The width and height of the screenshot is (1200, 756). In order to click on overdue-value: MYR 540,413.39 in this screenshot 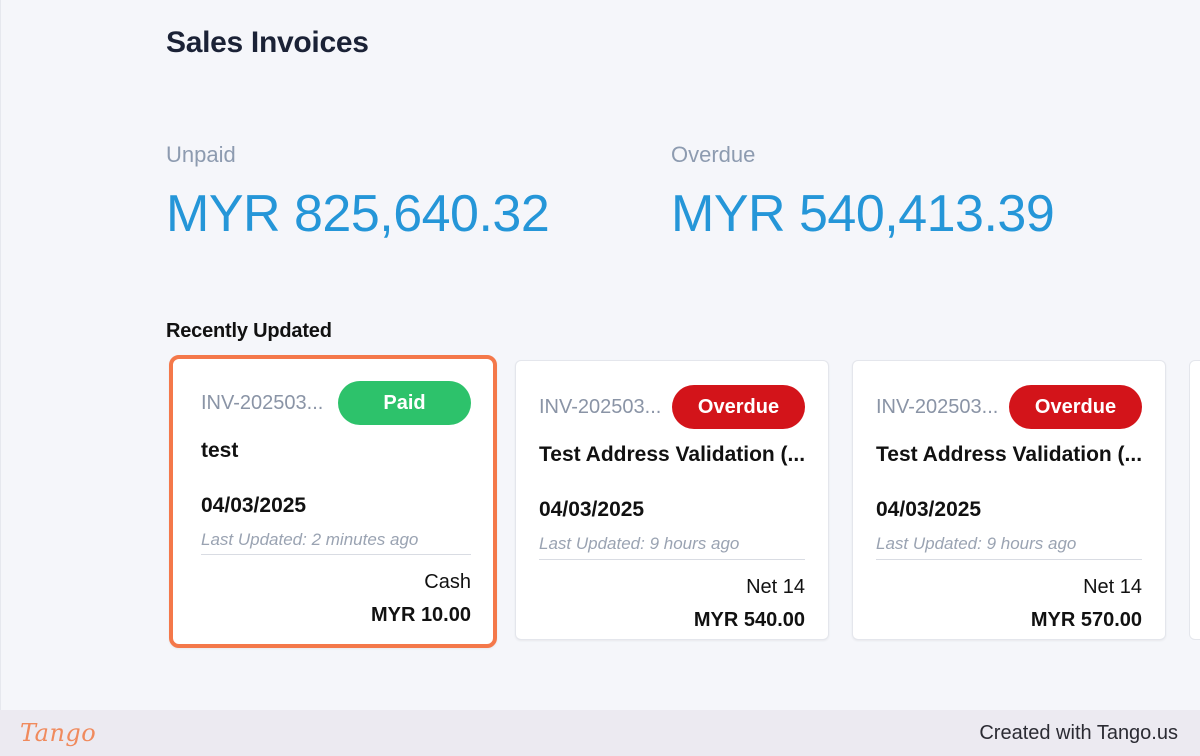, I will do `click(863, 214)`.